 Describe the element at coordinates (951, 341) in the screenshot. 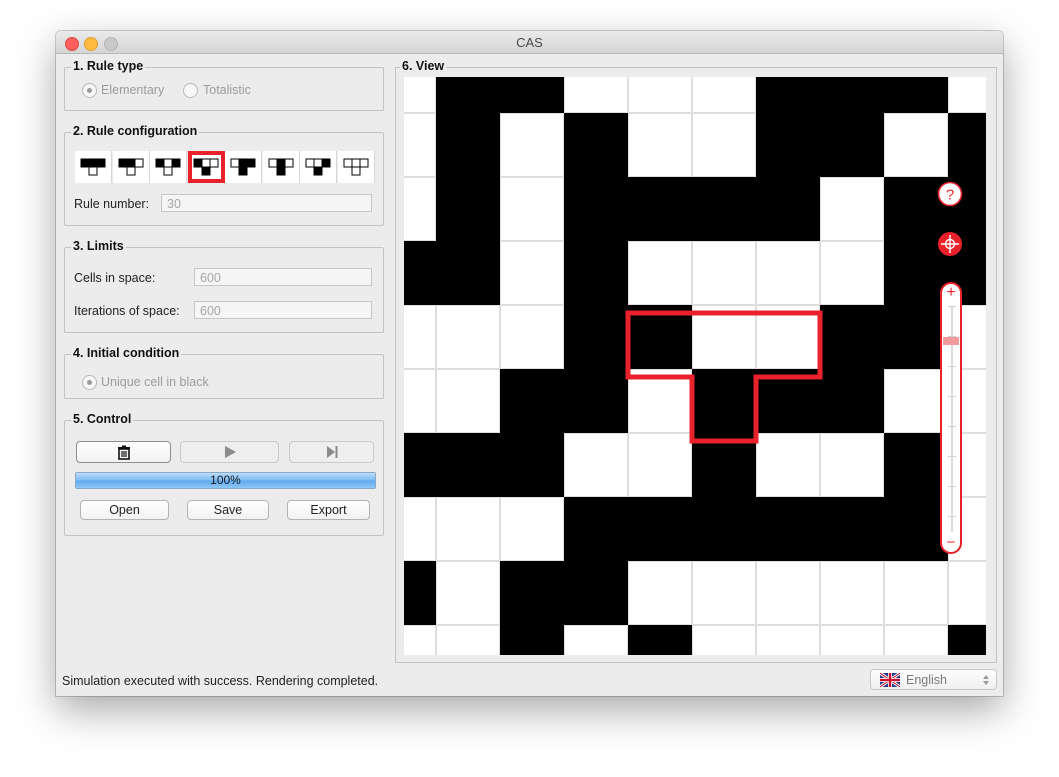

I see `zoom-thumb` at that location.